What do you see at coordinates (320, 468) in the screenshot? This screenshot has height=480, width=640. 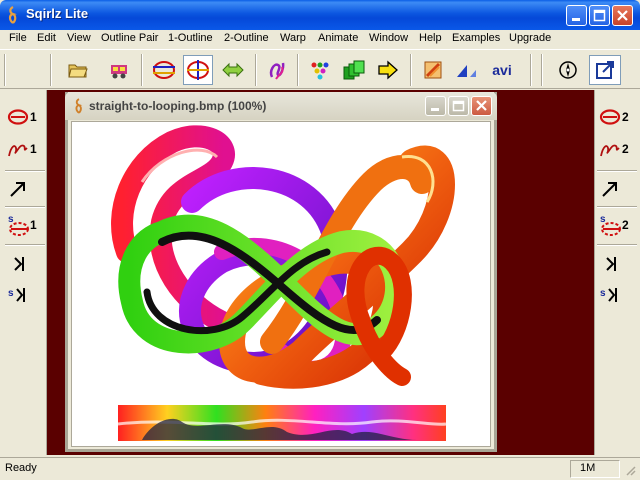 I see `status-bar: Ready 1M` at bounding box center [320, 468].